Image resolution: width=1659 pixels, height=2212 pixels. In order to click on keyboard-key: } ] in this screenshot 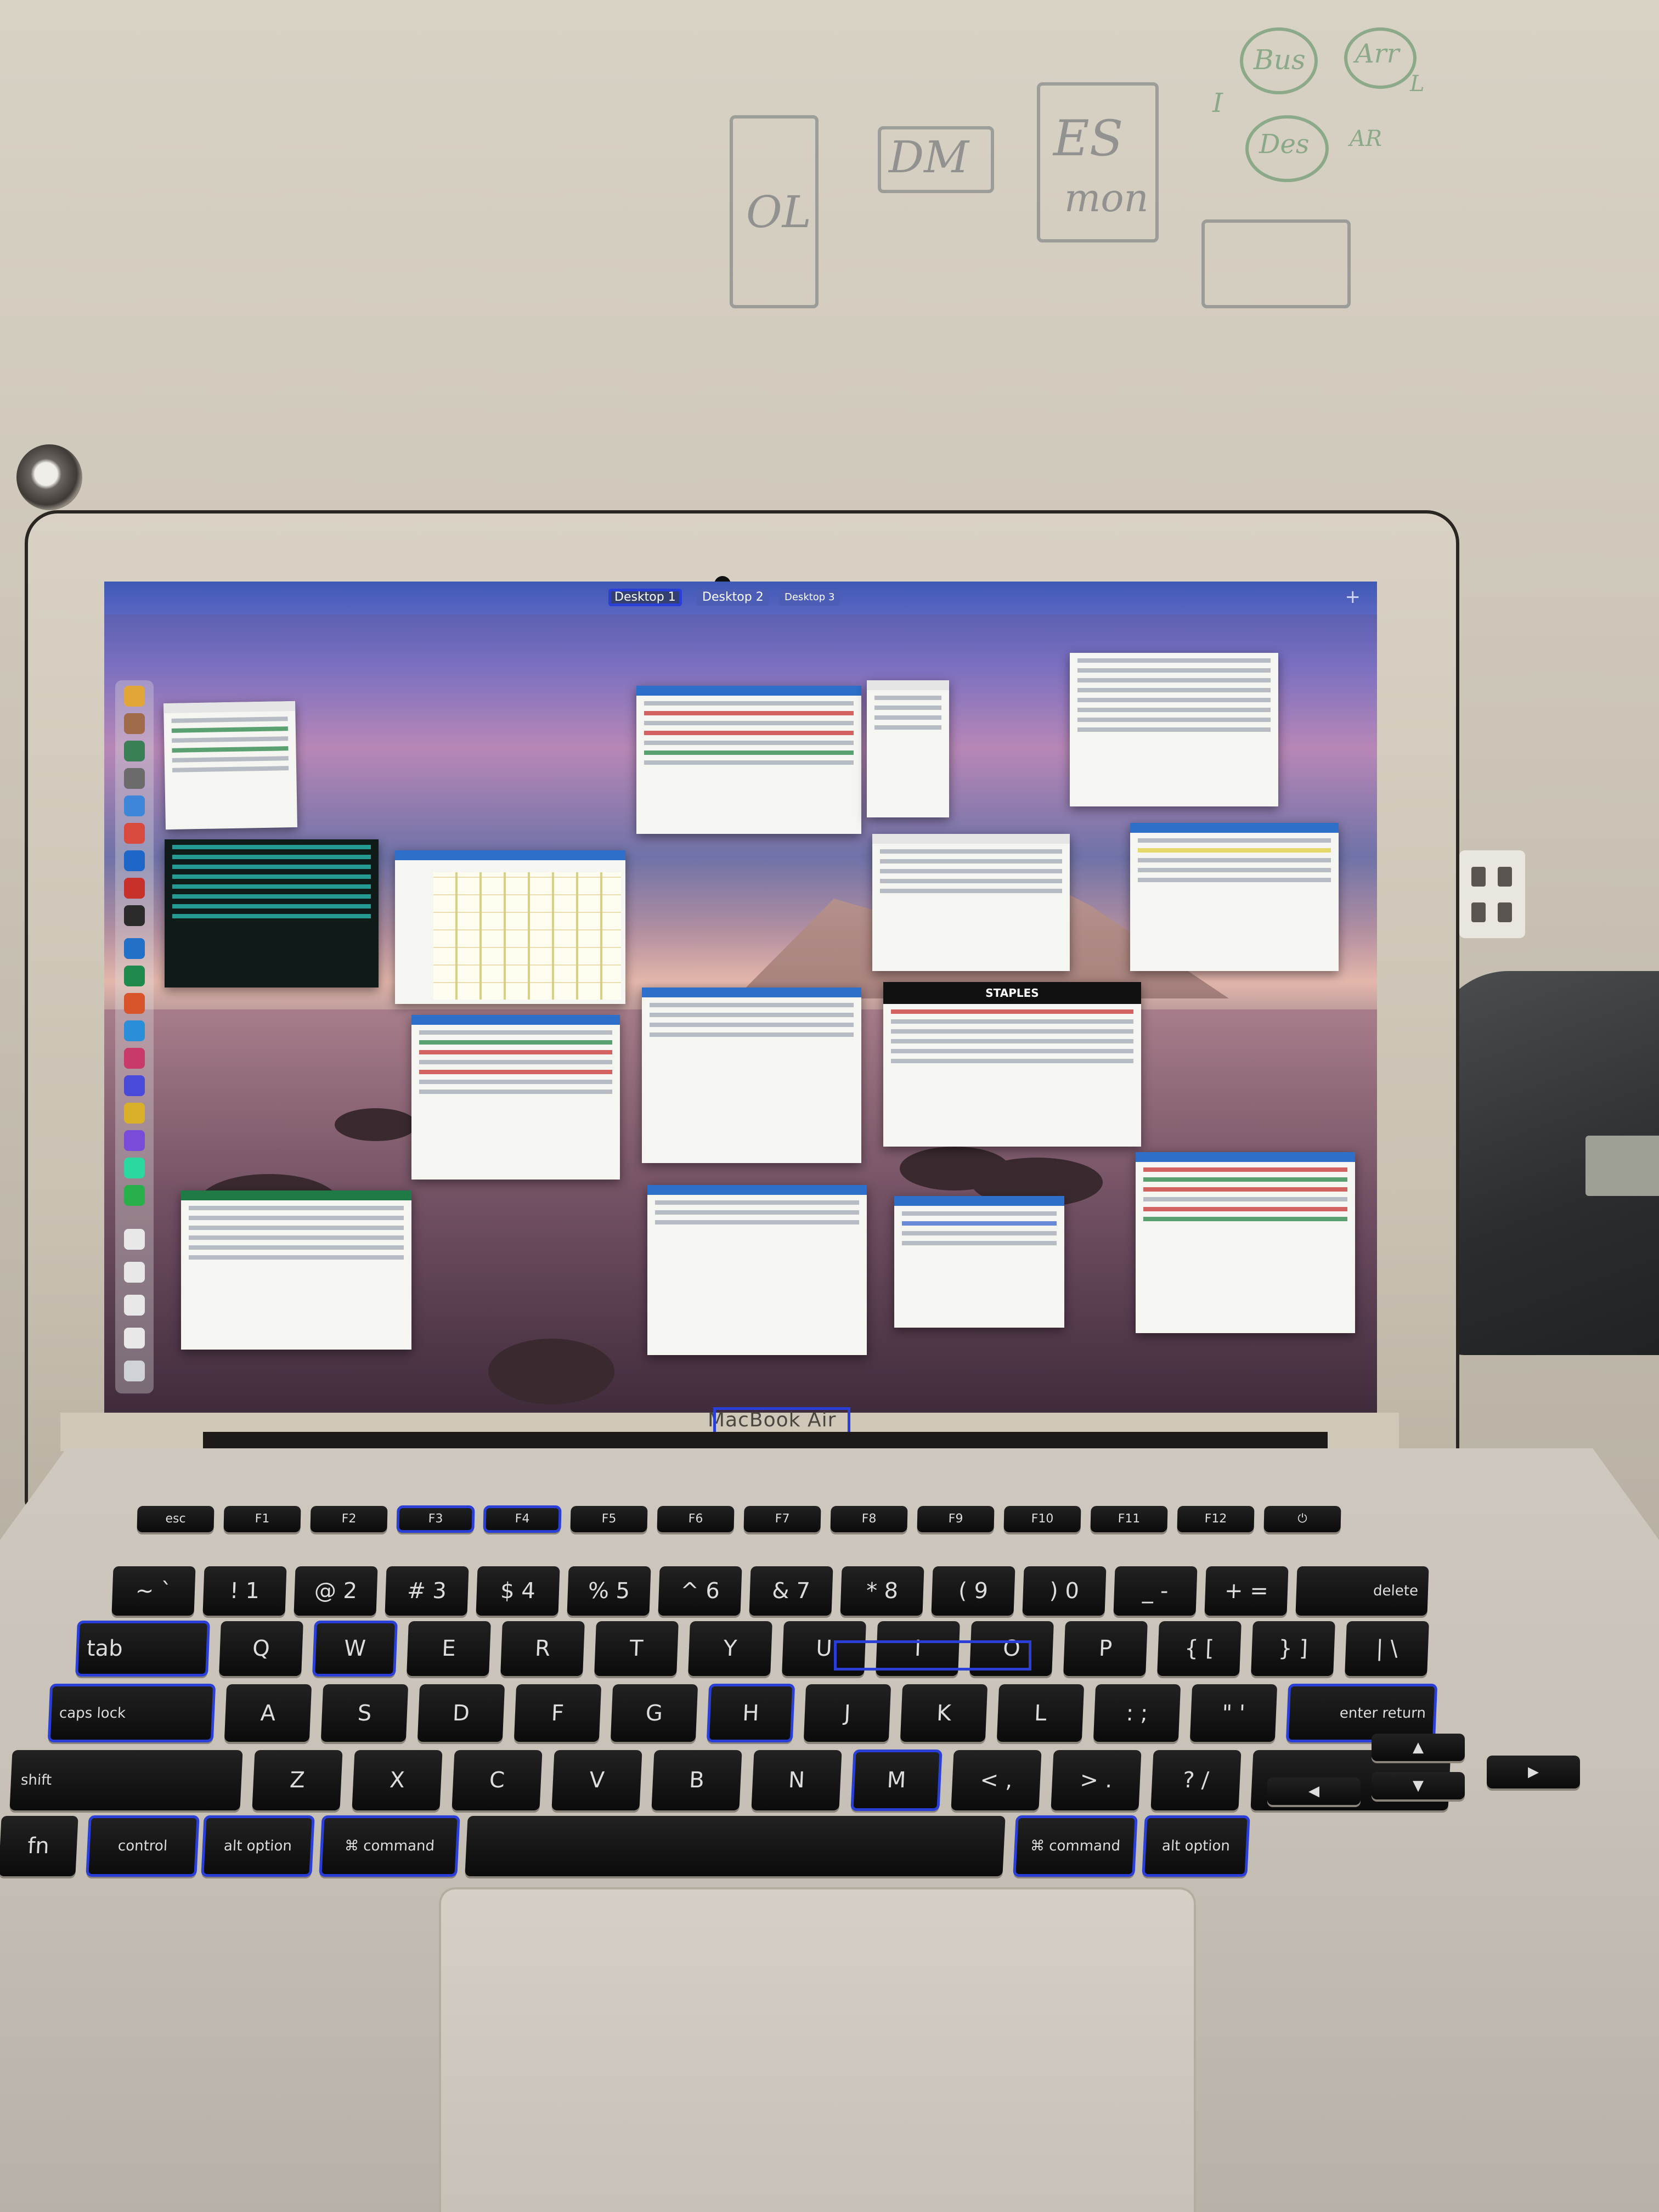, I will do `click(1293, 1648)`.